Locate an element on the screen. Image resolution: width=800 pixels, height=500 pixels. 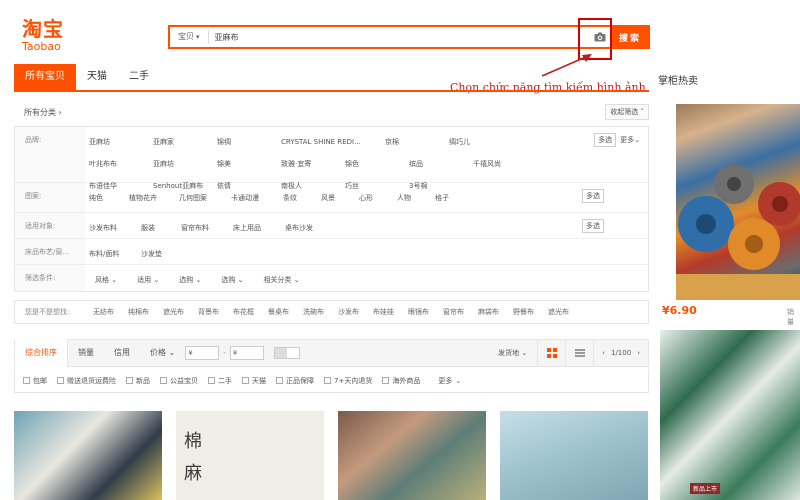
suggestion-item: 布娃娃 is located at coordinates (383, 312).